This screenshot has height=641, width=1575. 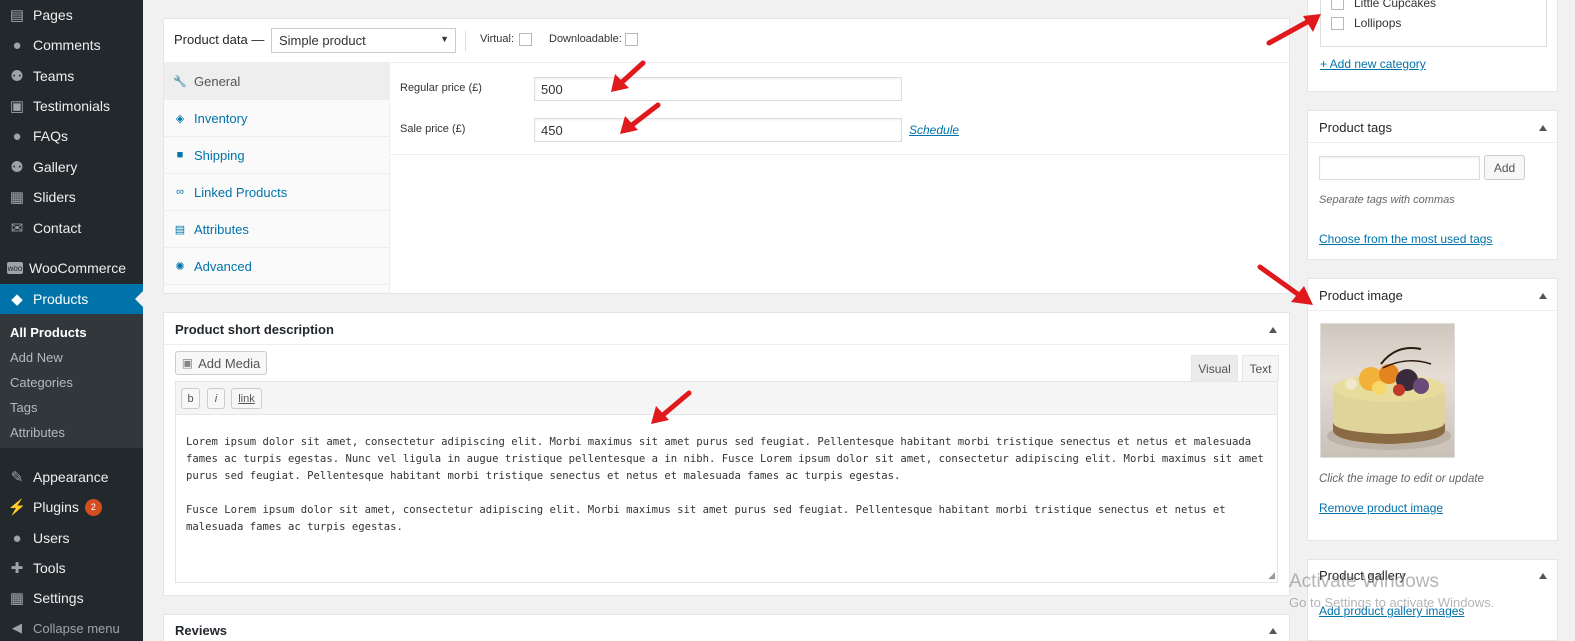 I want to click on sidebar-item-label: Comments, so click(x=67, y=45).